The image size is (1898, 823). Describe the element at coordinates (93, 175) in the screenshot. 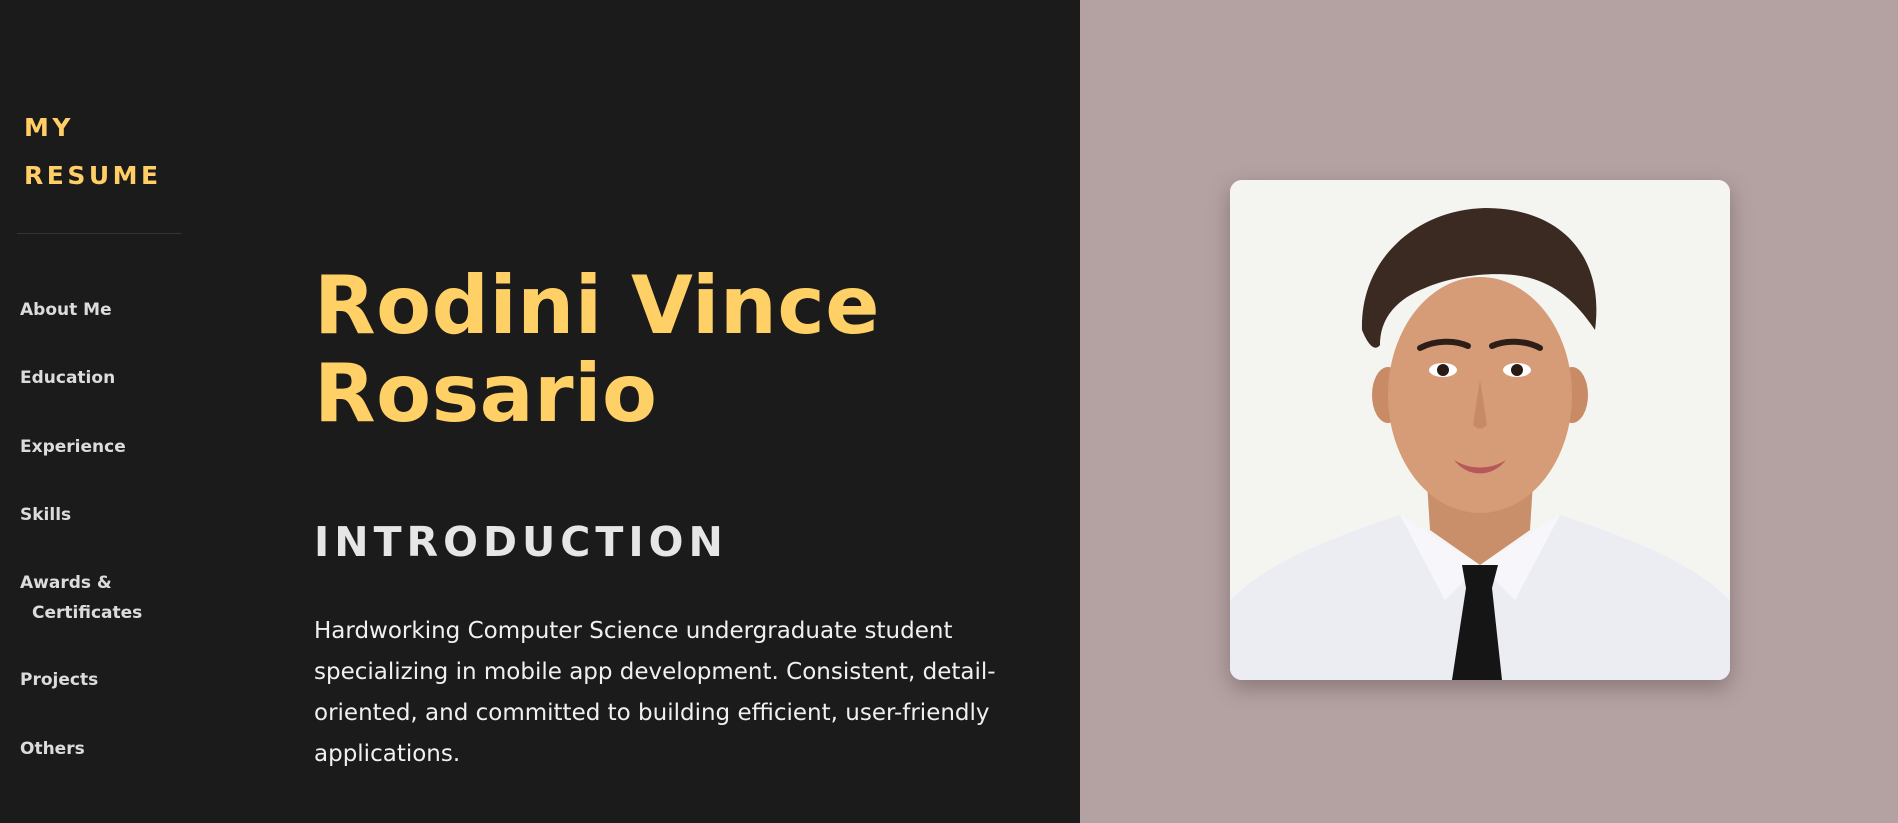

I see `brand-line-2: RESUME` at that location.